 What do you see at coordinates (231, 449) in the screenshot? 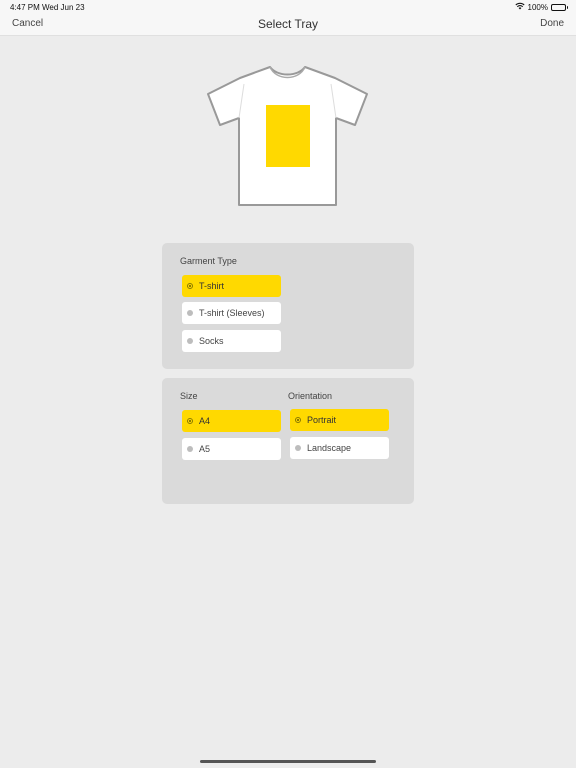
I see `size-option-a5: A5` at bounding box center [231, 449].